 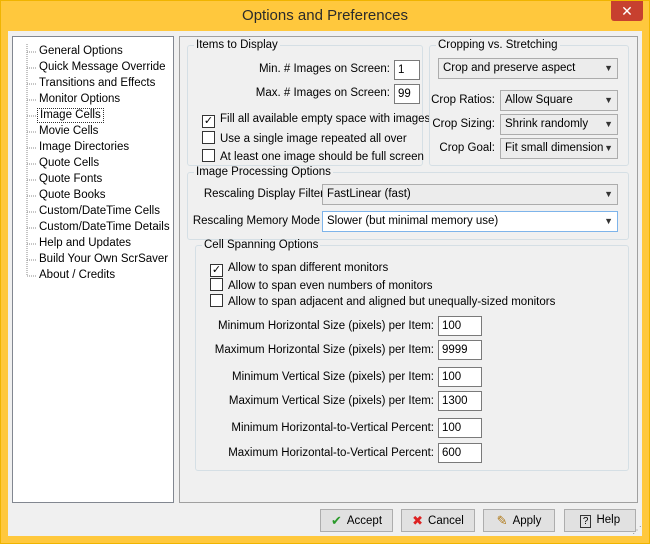 What do you see at coordinates (208, 121) in the screenshot?
I see `fill-space-check-icon: ✓` at bounding box center [208, 121].